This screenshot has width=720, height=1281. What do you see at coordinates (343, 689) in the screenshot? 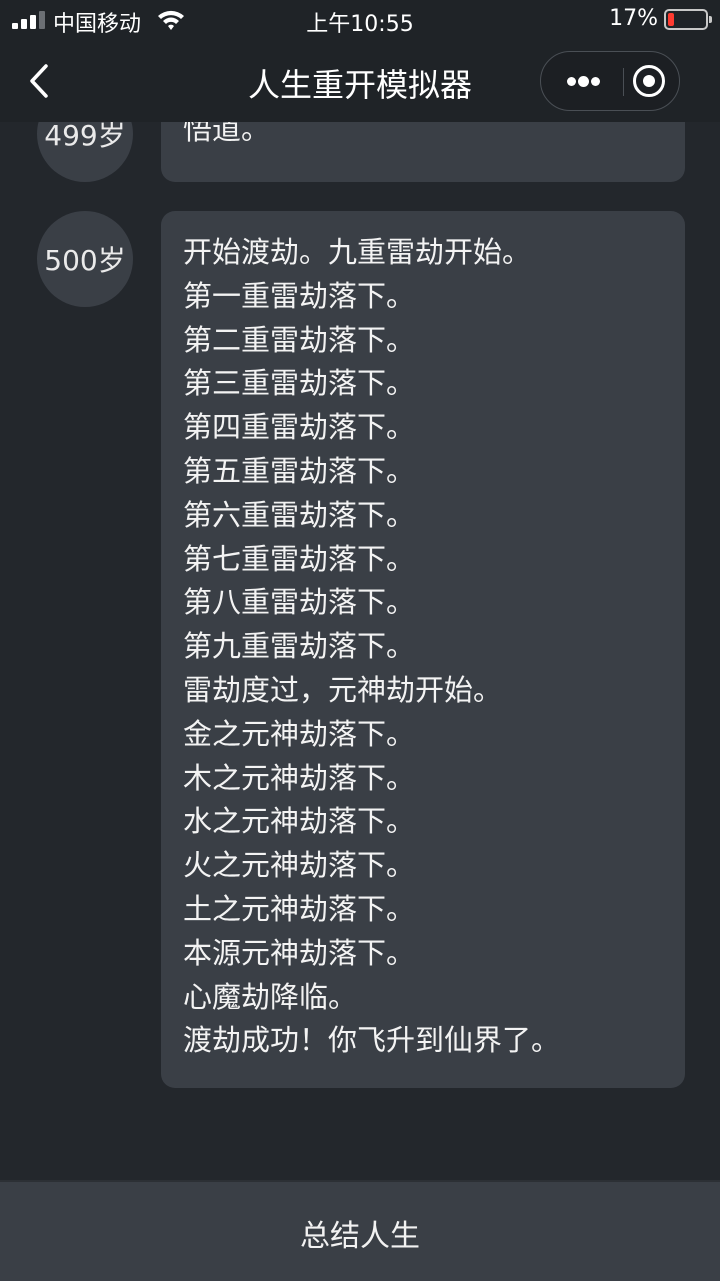
I see `event-line: 雷劫度过，元神劫开始。` at bounding box center [343, 689].